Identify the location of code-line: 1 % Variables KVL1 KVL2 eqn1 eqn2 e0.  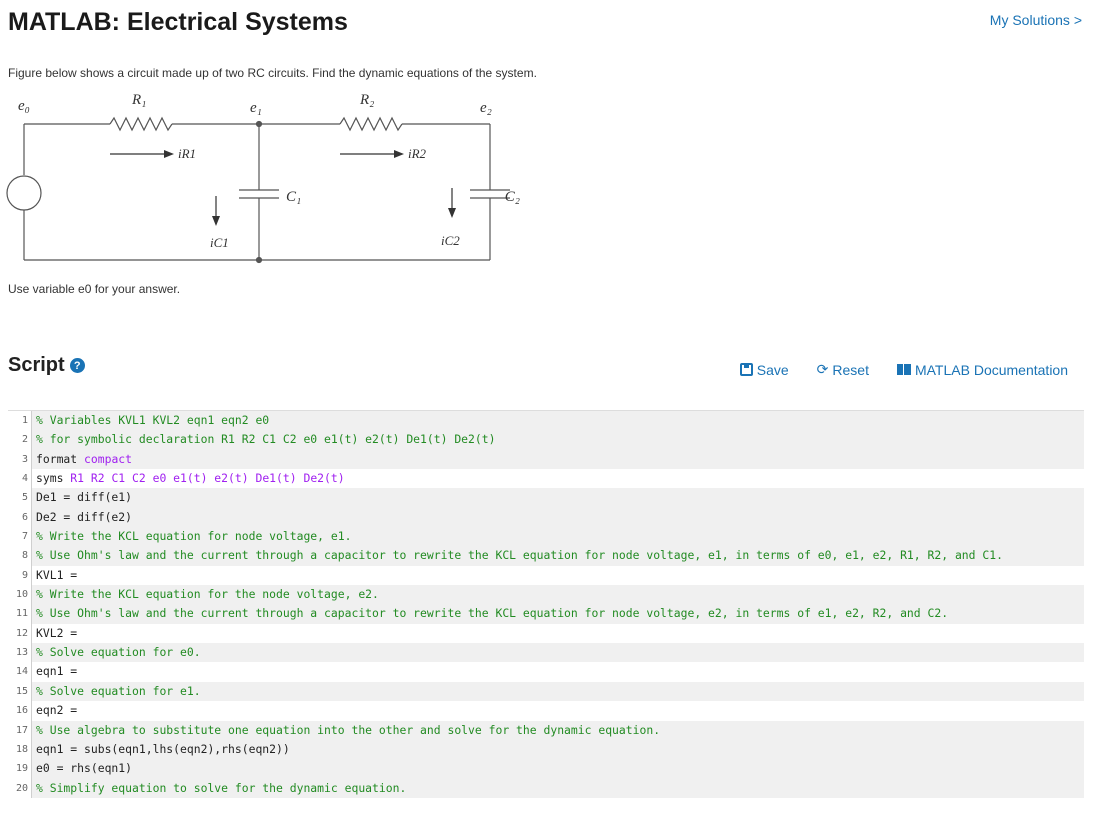
(546, 421).